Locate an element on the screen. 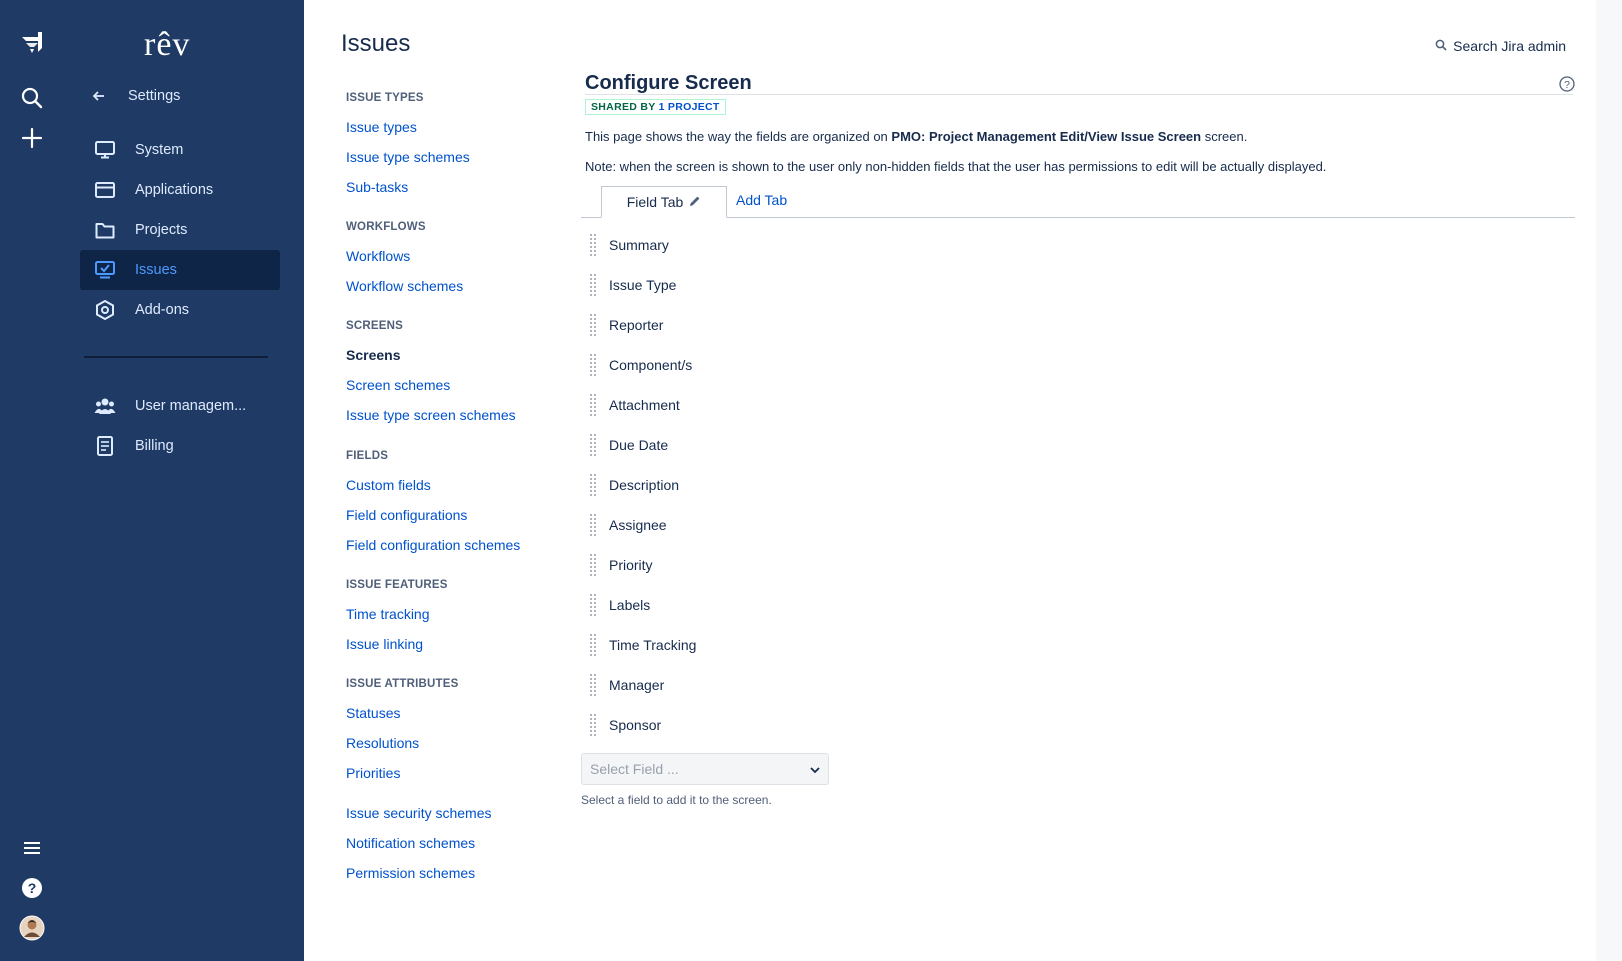 The image size is (1622, 961). field-row: Time Tracking is located at coordinates (789, 645).